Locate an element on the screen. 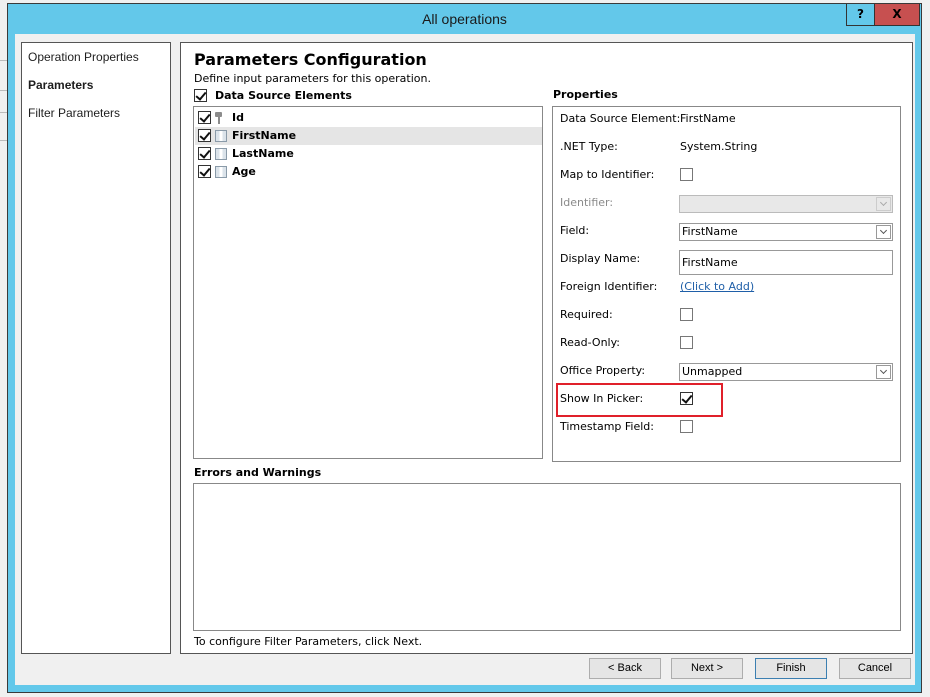  list-item: FirstName is located at coordinates (368, 136).